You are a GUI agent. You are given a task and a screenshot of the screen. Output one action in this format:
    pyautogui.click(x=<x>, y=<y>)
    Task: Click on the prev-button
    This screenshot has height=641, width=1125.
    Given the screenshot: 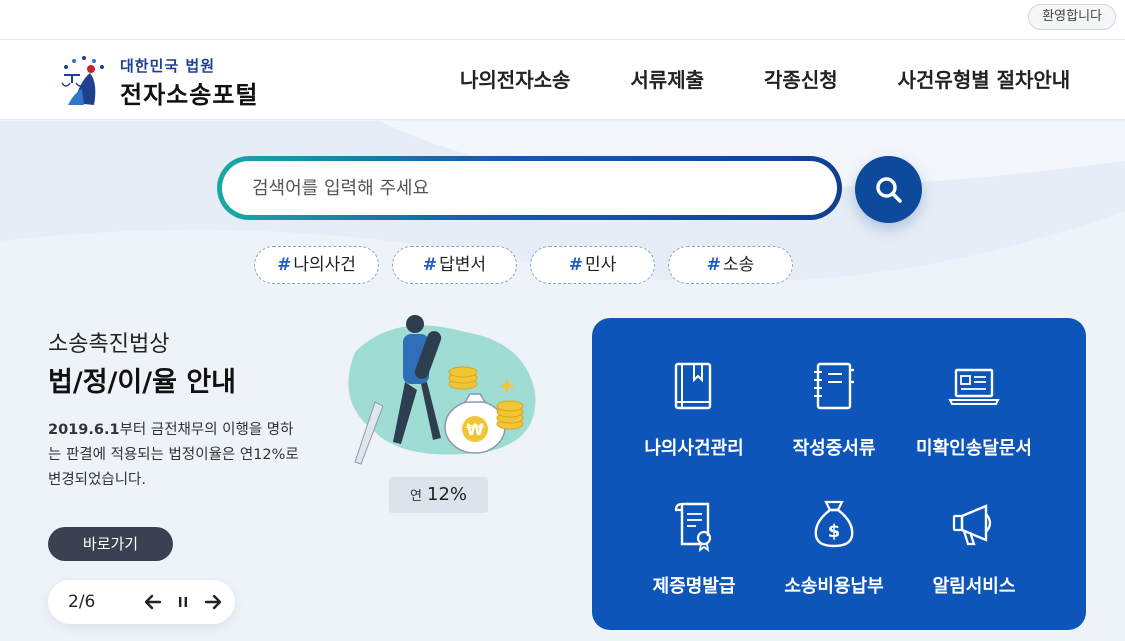 What is the action you would take?
    pyautogui.click(x=153, y=602)
    